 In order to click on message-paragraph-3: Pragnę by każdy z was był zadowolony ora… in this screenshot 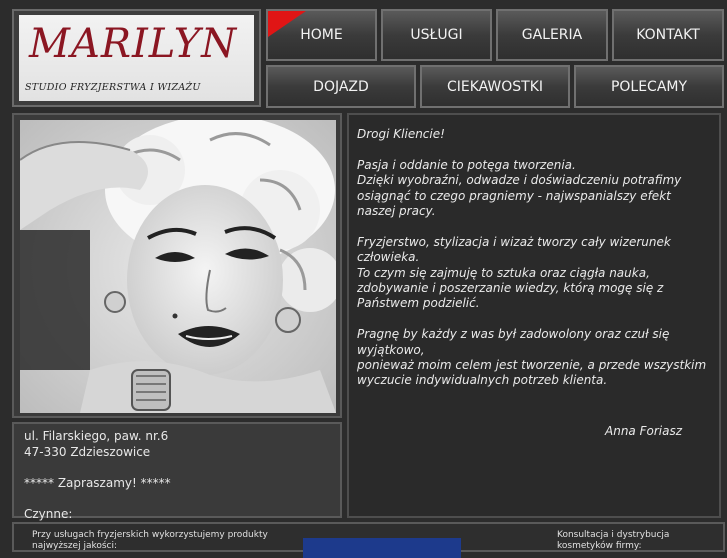, I will do `click(532, 358)`.